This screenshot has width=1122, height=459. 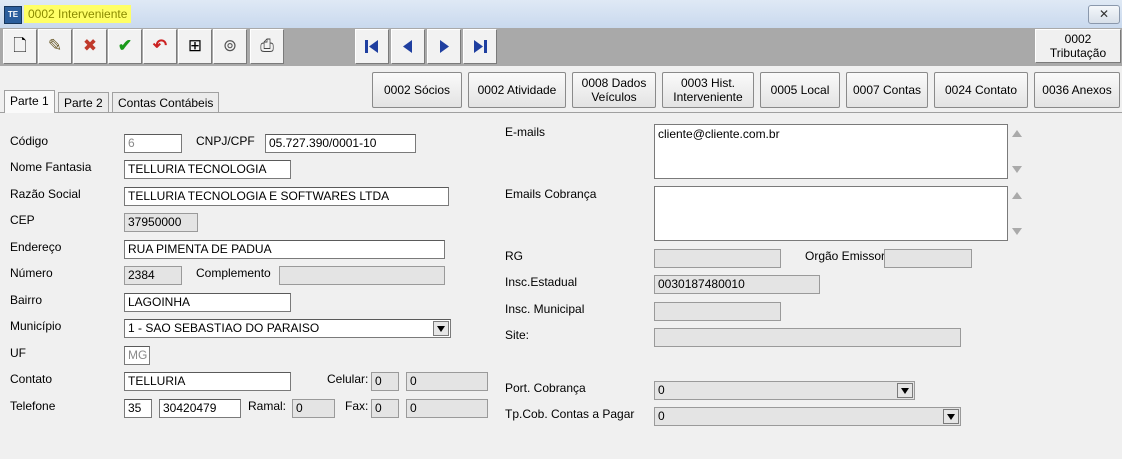 I want to click on razao-social-label: Razão Social, so click(x=45, y=194).